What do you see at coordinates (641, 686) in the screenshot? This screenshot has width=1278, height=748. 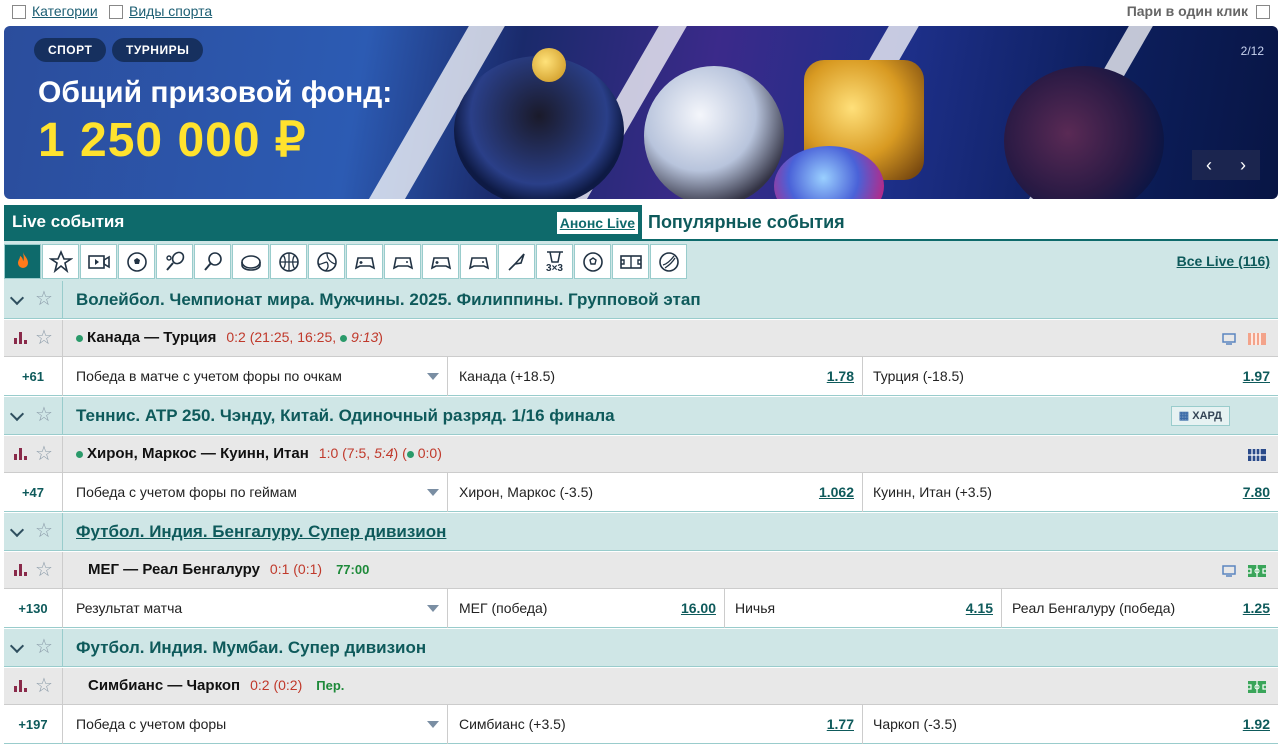 I see `match-row: ☆ Симбианс — Чаркоп 0:2 (0:2) Пер.` at bounding box center [641, 686].